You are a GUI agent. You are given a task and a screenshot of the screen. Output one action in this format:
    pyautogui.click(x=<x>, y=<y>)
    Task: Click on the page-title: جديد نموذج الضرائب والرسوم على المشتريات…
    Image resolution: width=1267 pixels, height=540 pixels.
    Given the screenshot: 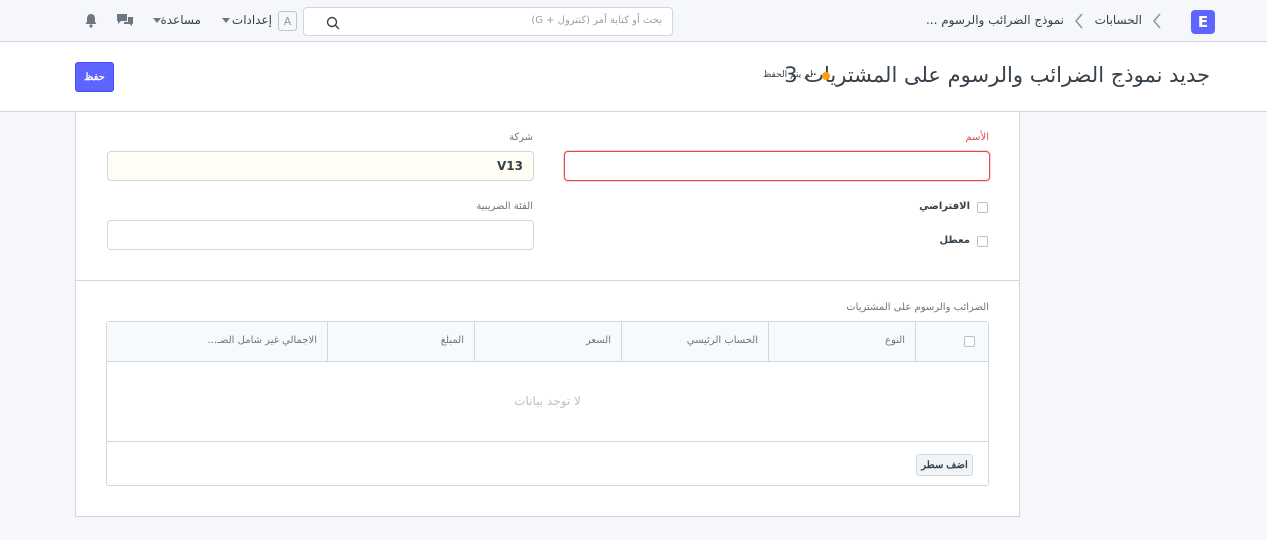 What is the action you would take?
    pyautogui.click(x=997, y=75)
    